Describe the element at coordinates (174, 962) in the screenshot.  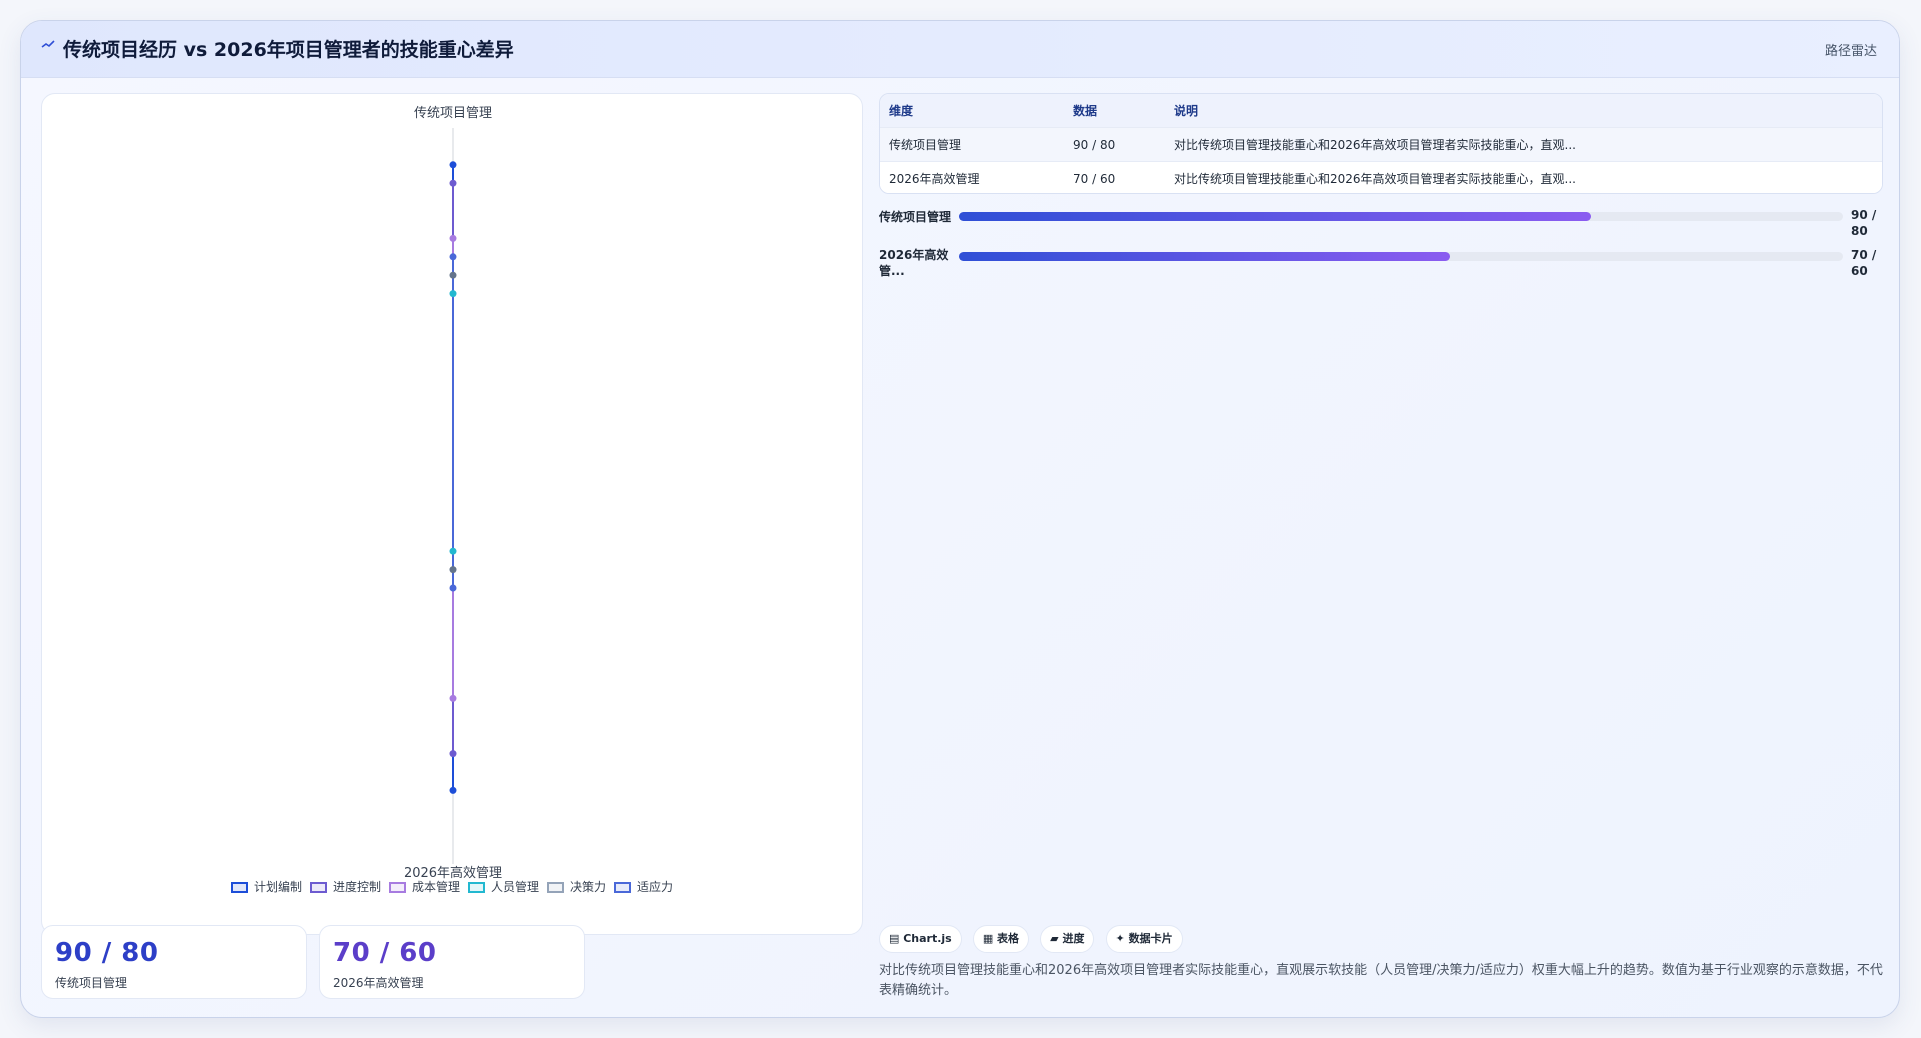
I see `stat-card-traditional: 90 / 80 传统项目管理` at that location.